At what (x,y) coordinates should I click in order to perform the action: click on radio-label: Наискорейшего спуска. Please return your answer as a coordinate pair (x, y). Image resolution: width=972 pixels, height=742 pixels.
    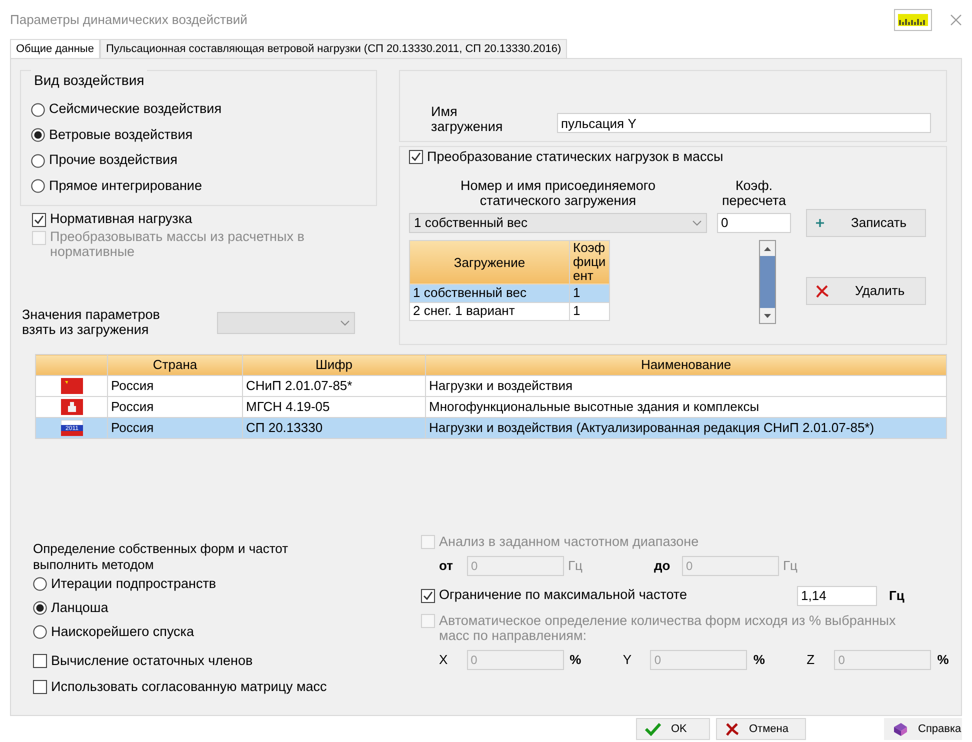
    Looking at the image, I should click on (122, 632).